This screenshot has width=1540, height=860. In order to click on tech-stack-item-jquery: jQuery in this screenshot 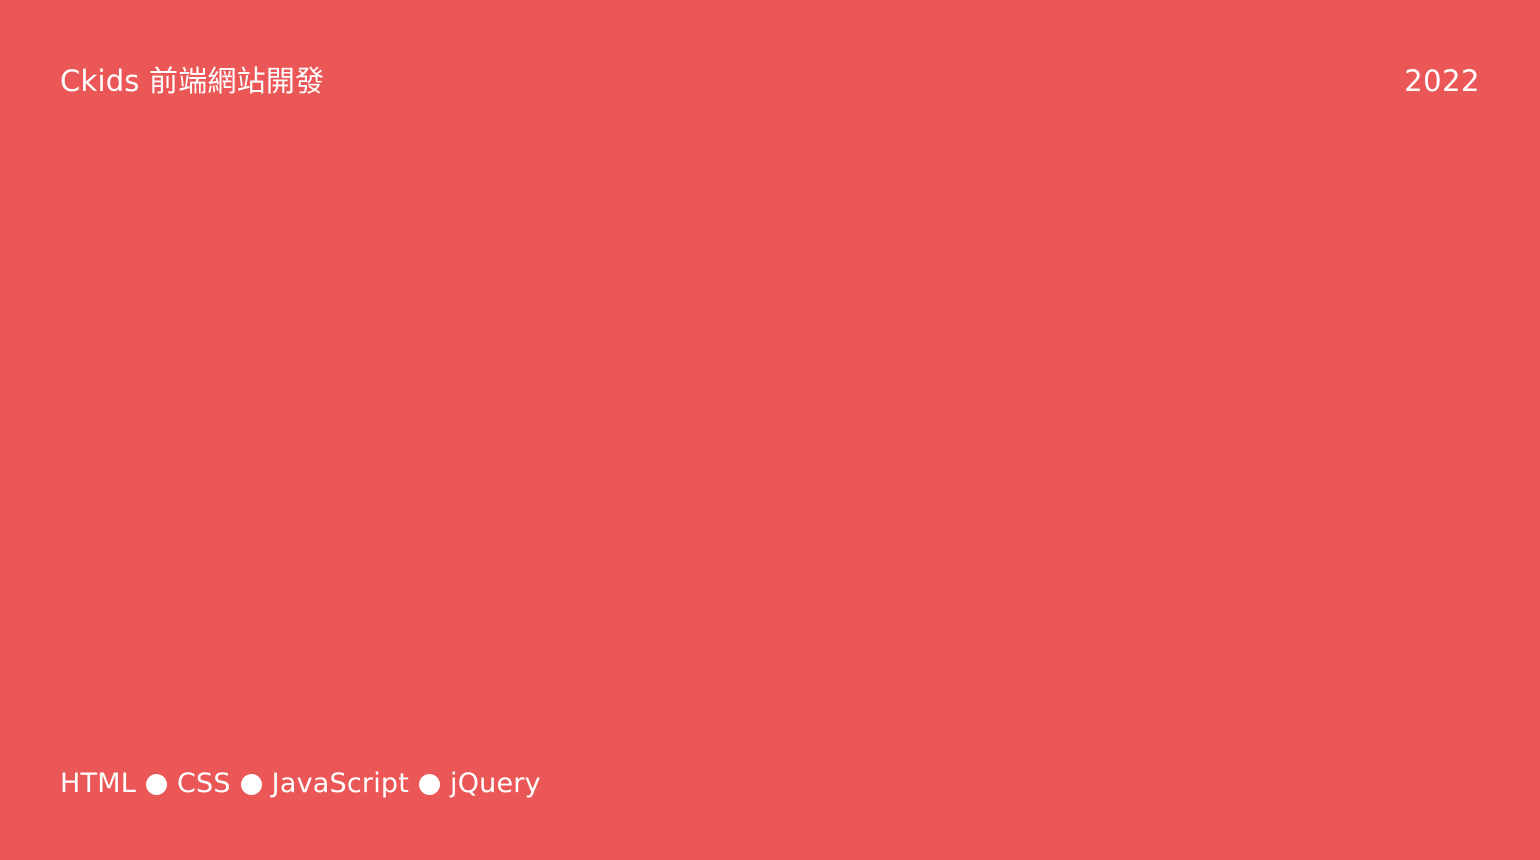, I will do `click(495, 783)`.